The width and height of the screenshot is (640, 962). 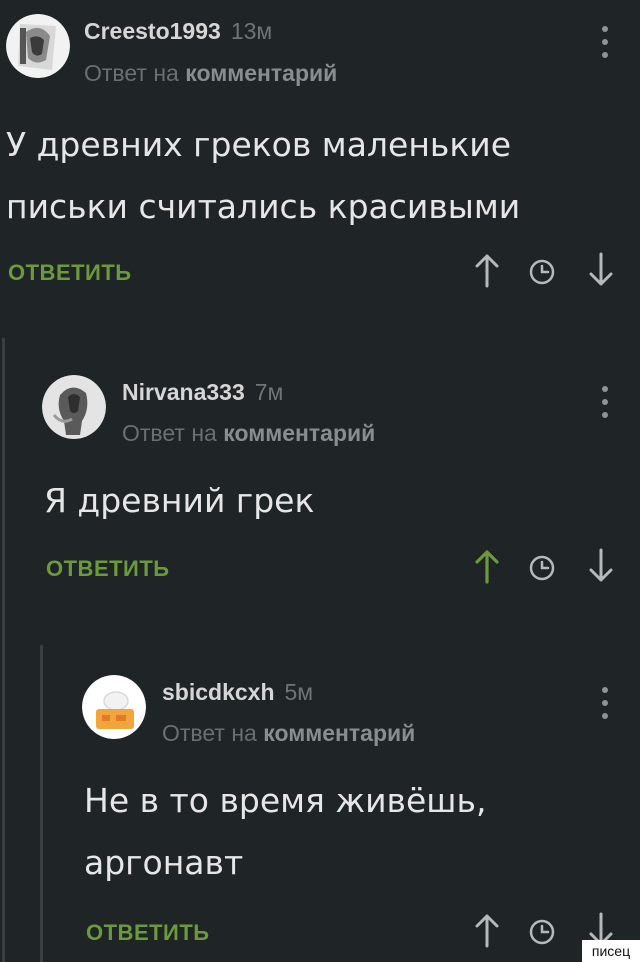 What do you see at coordinates (269, 392) in the screenshot?
I see `timestamp: 7м` at bounding box center [269, 392].